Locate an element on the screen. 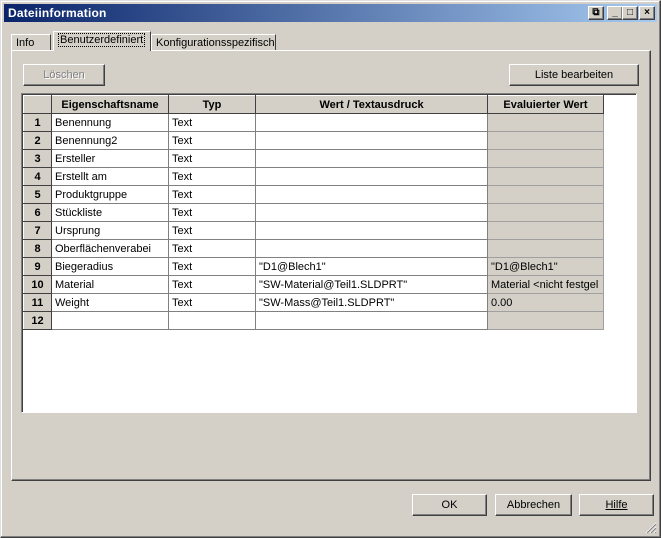  property-name-cell: Stückliste is located at coordinates (110, 212).